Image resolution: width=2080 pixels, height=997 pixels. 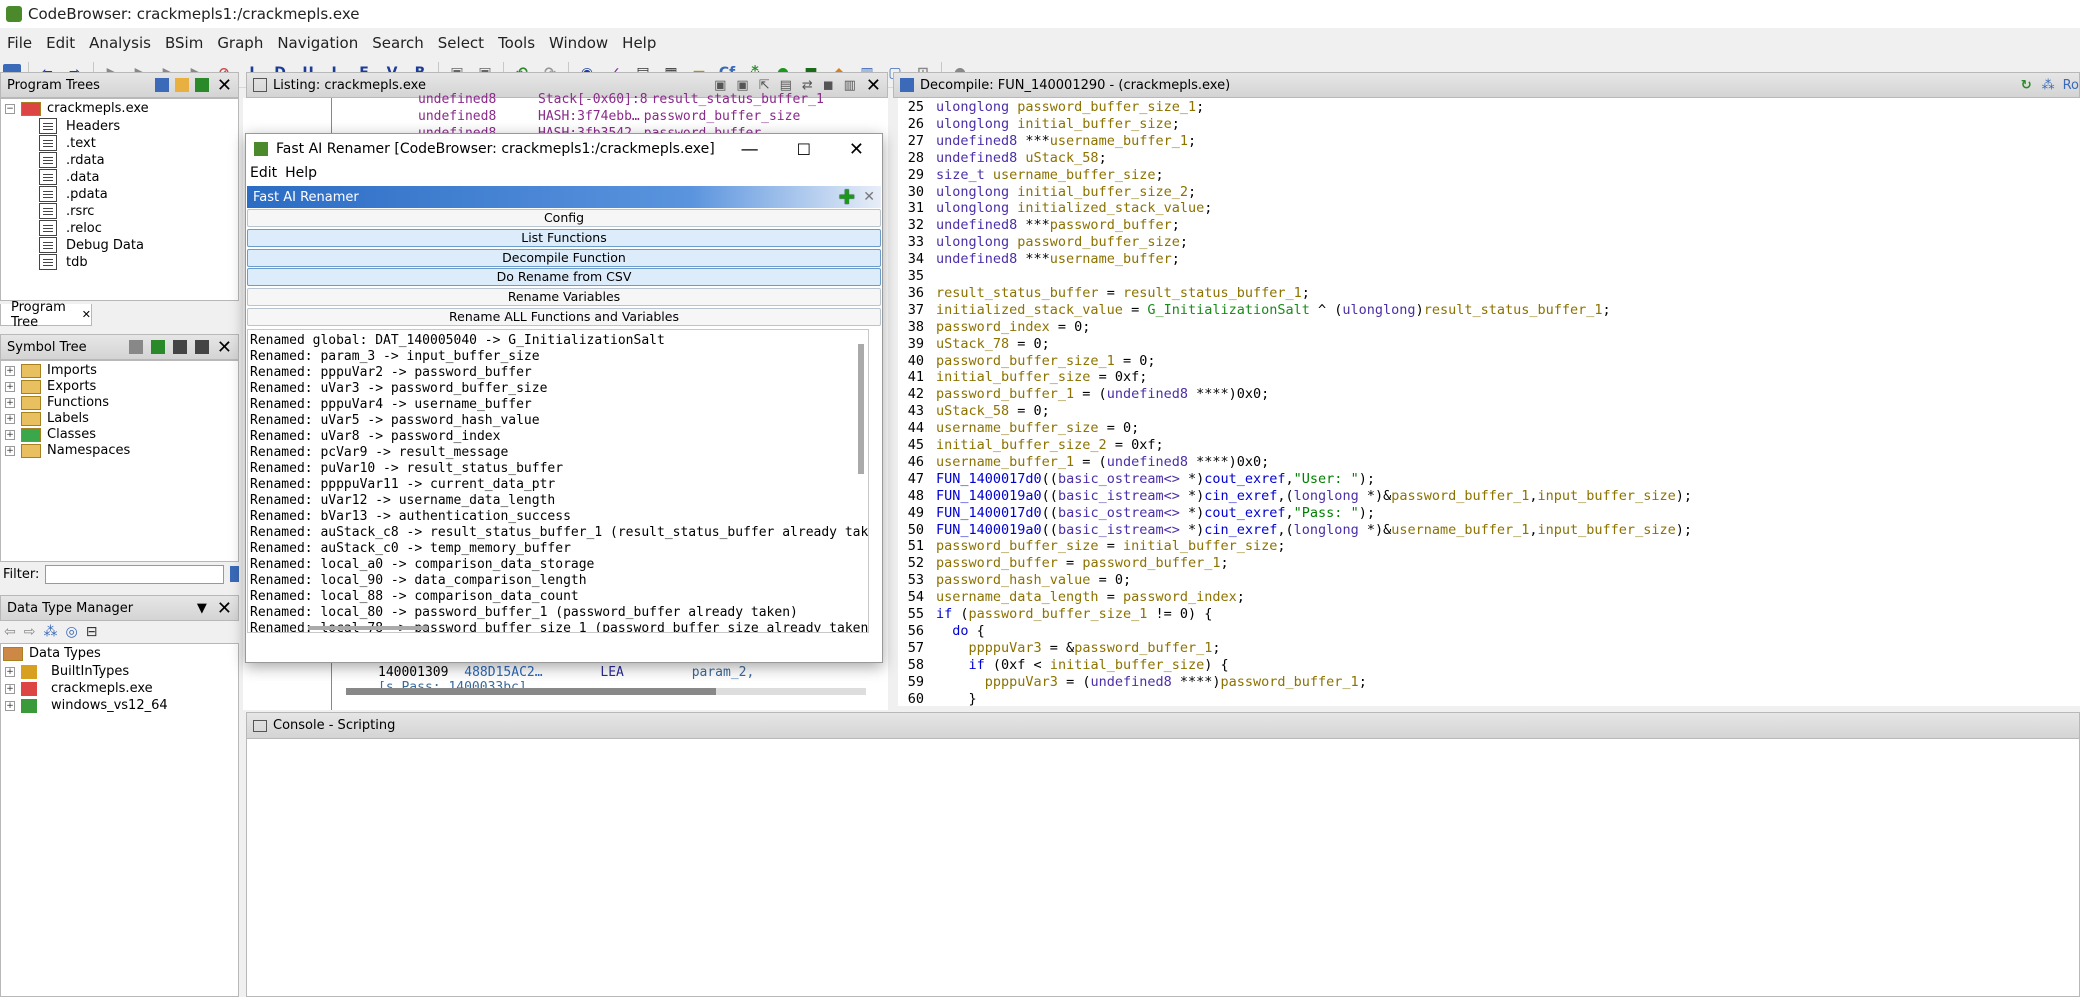 I want to click on diff-icon: ⇄, so click(x=807, y=85).